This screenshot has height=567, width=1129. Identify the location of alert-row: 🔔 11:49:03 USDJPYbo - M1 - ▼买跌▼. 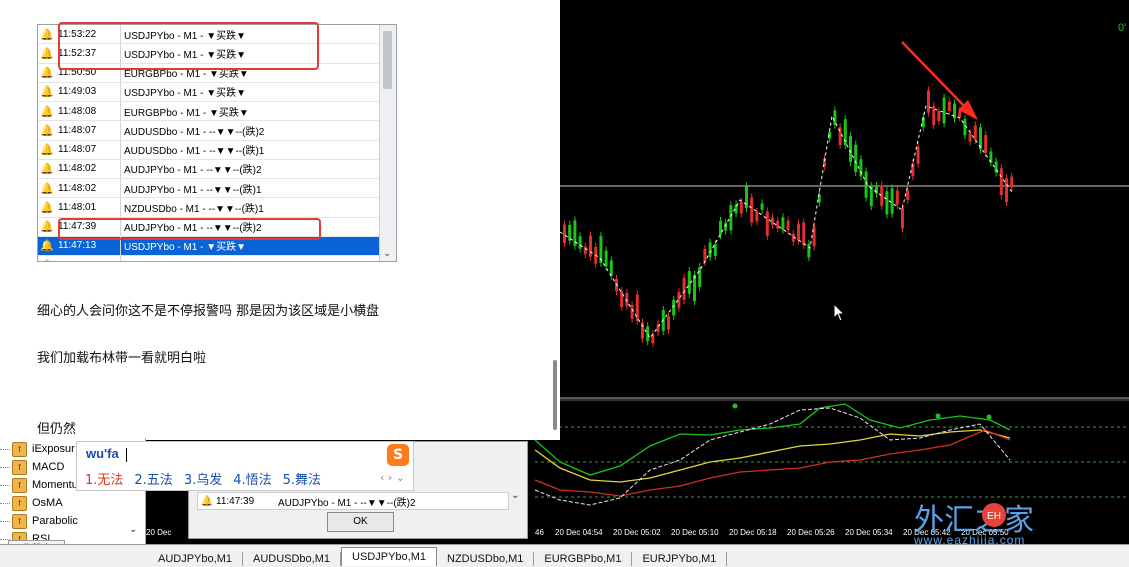
(217, 92).